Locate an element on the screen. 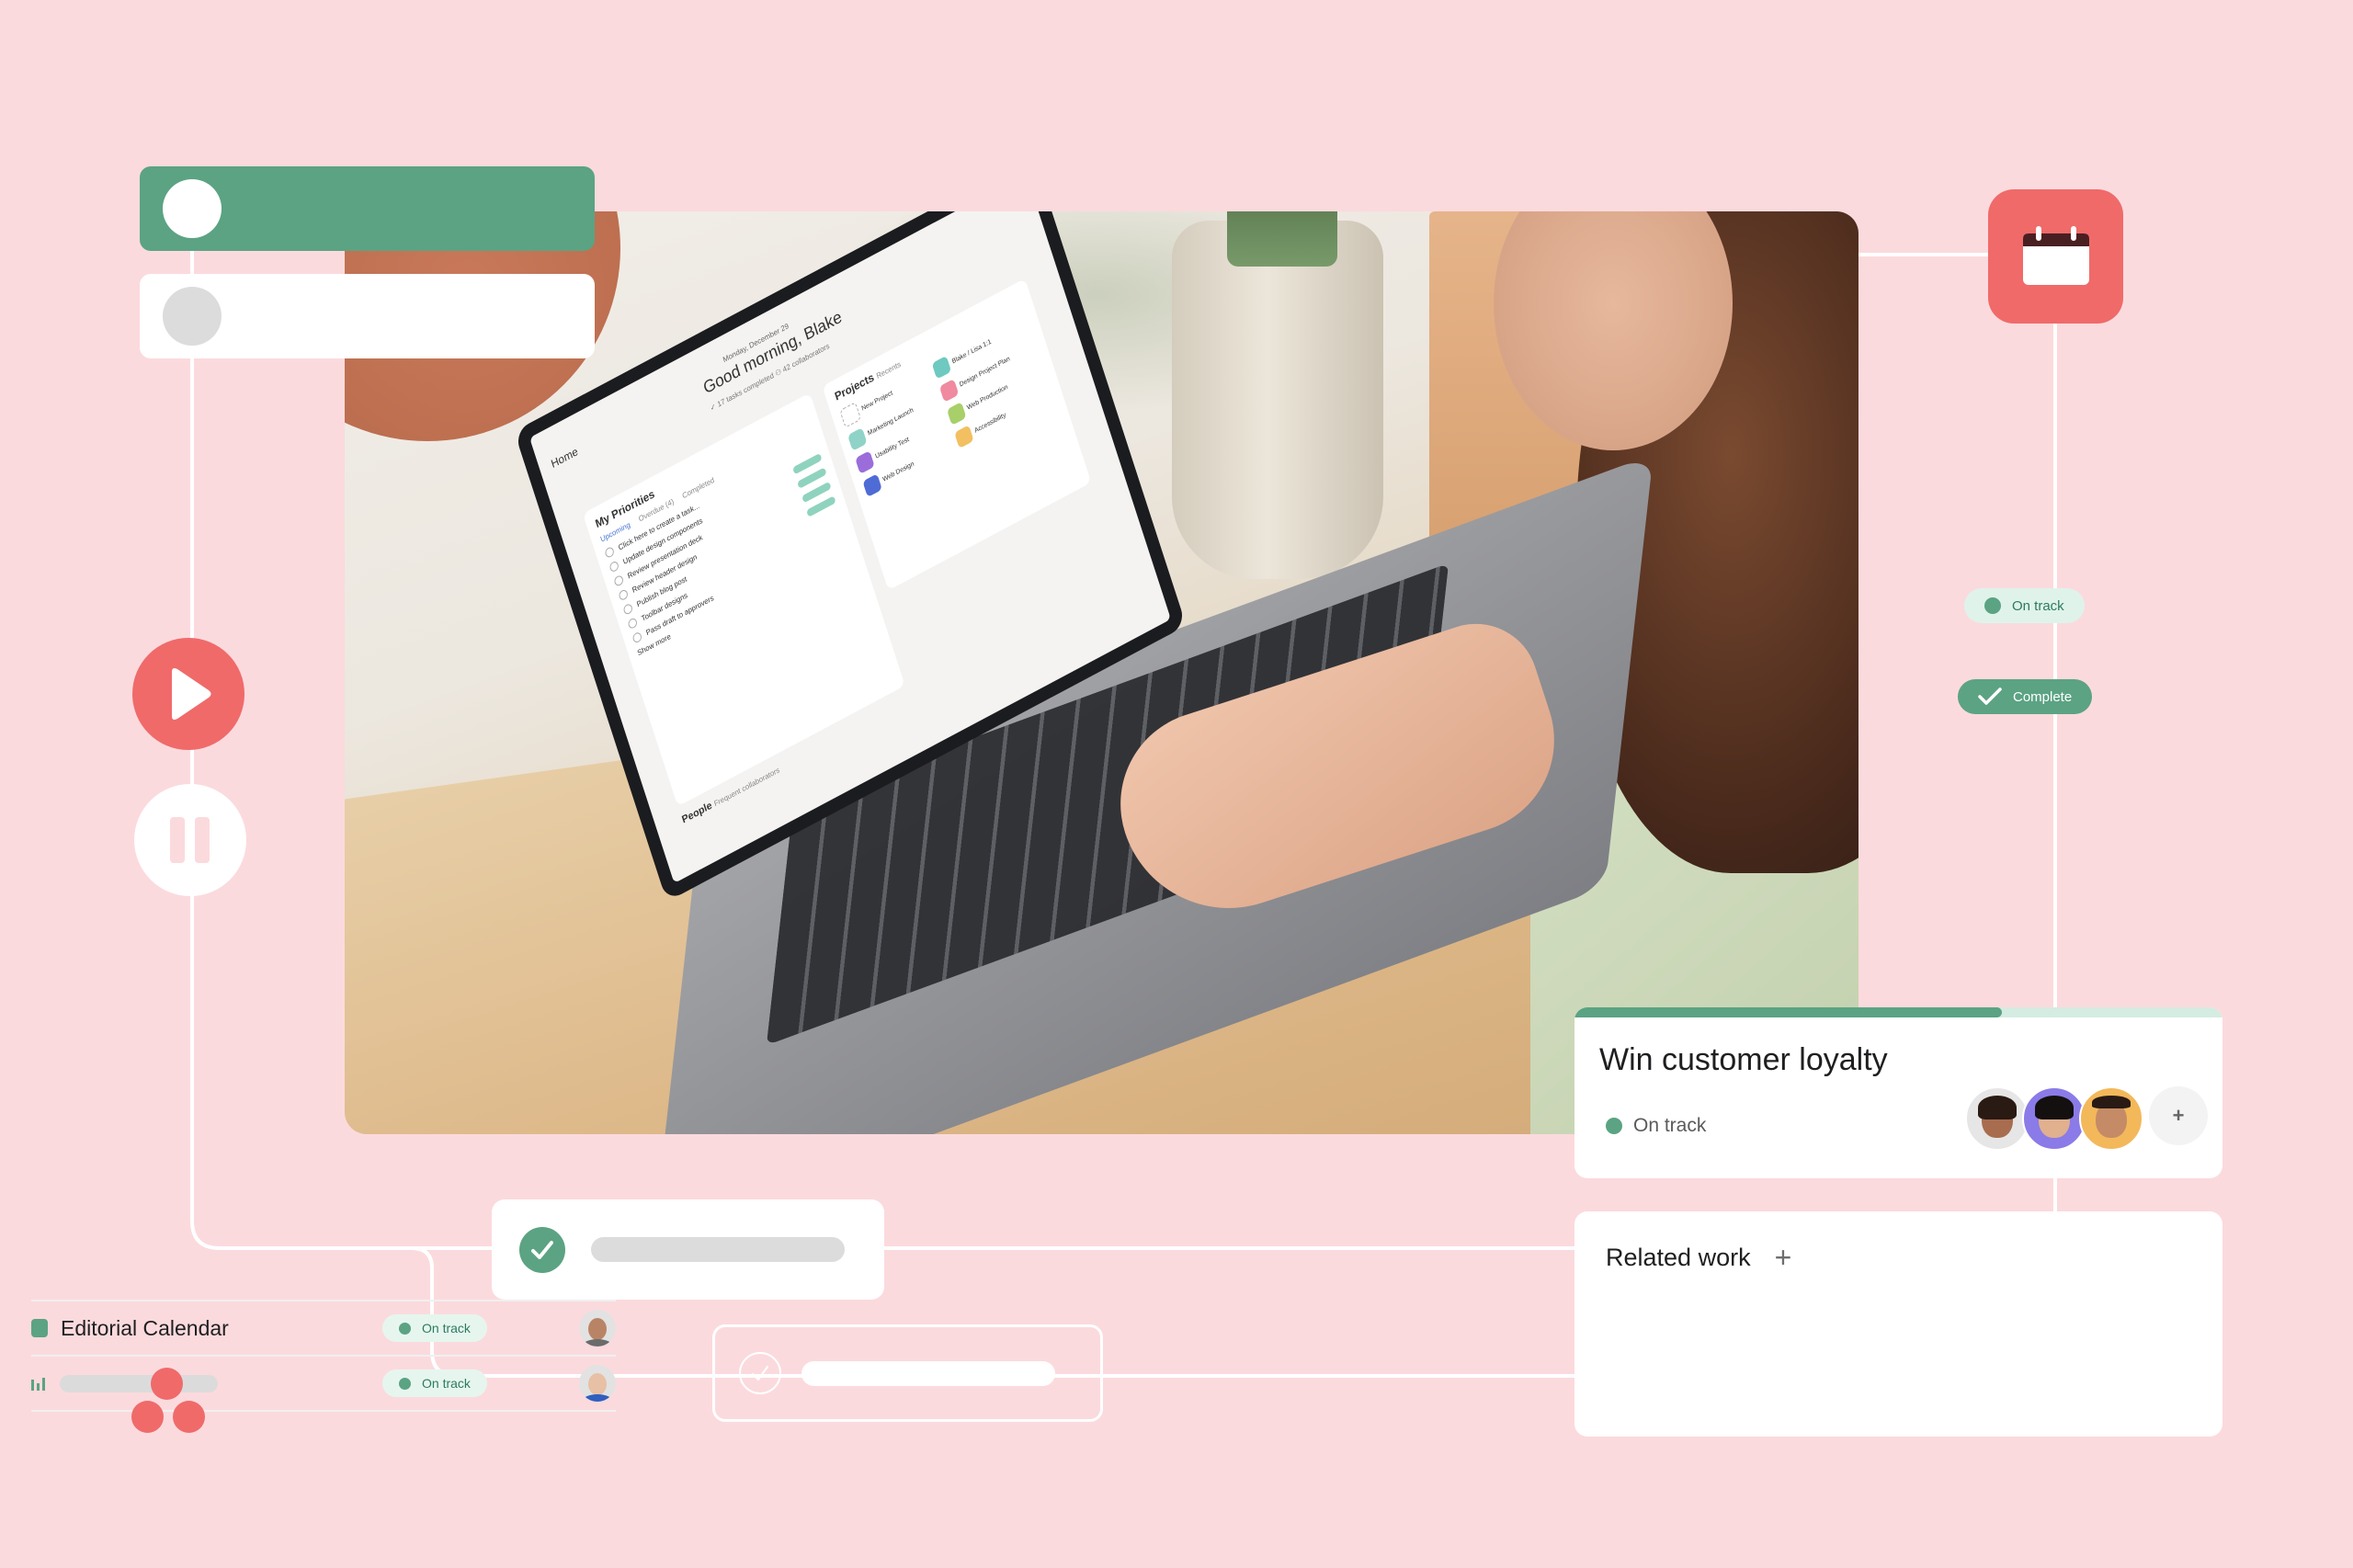  incomplete-task-card is located at coordinates (907, 1373).